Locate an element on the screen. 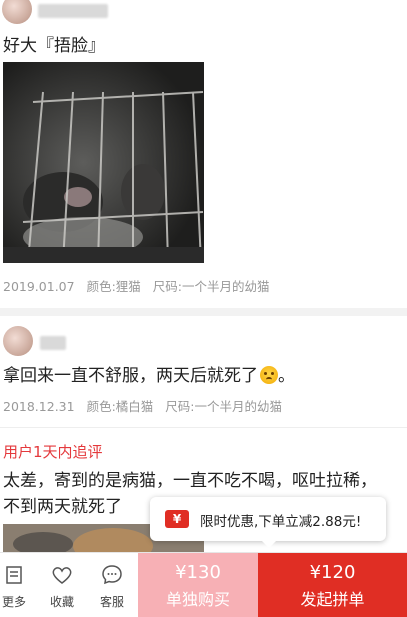  service-button: 客服 is located at coordinates (112, 585).